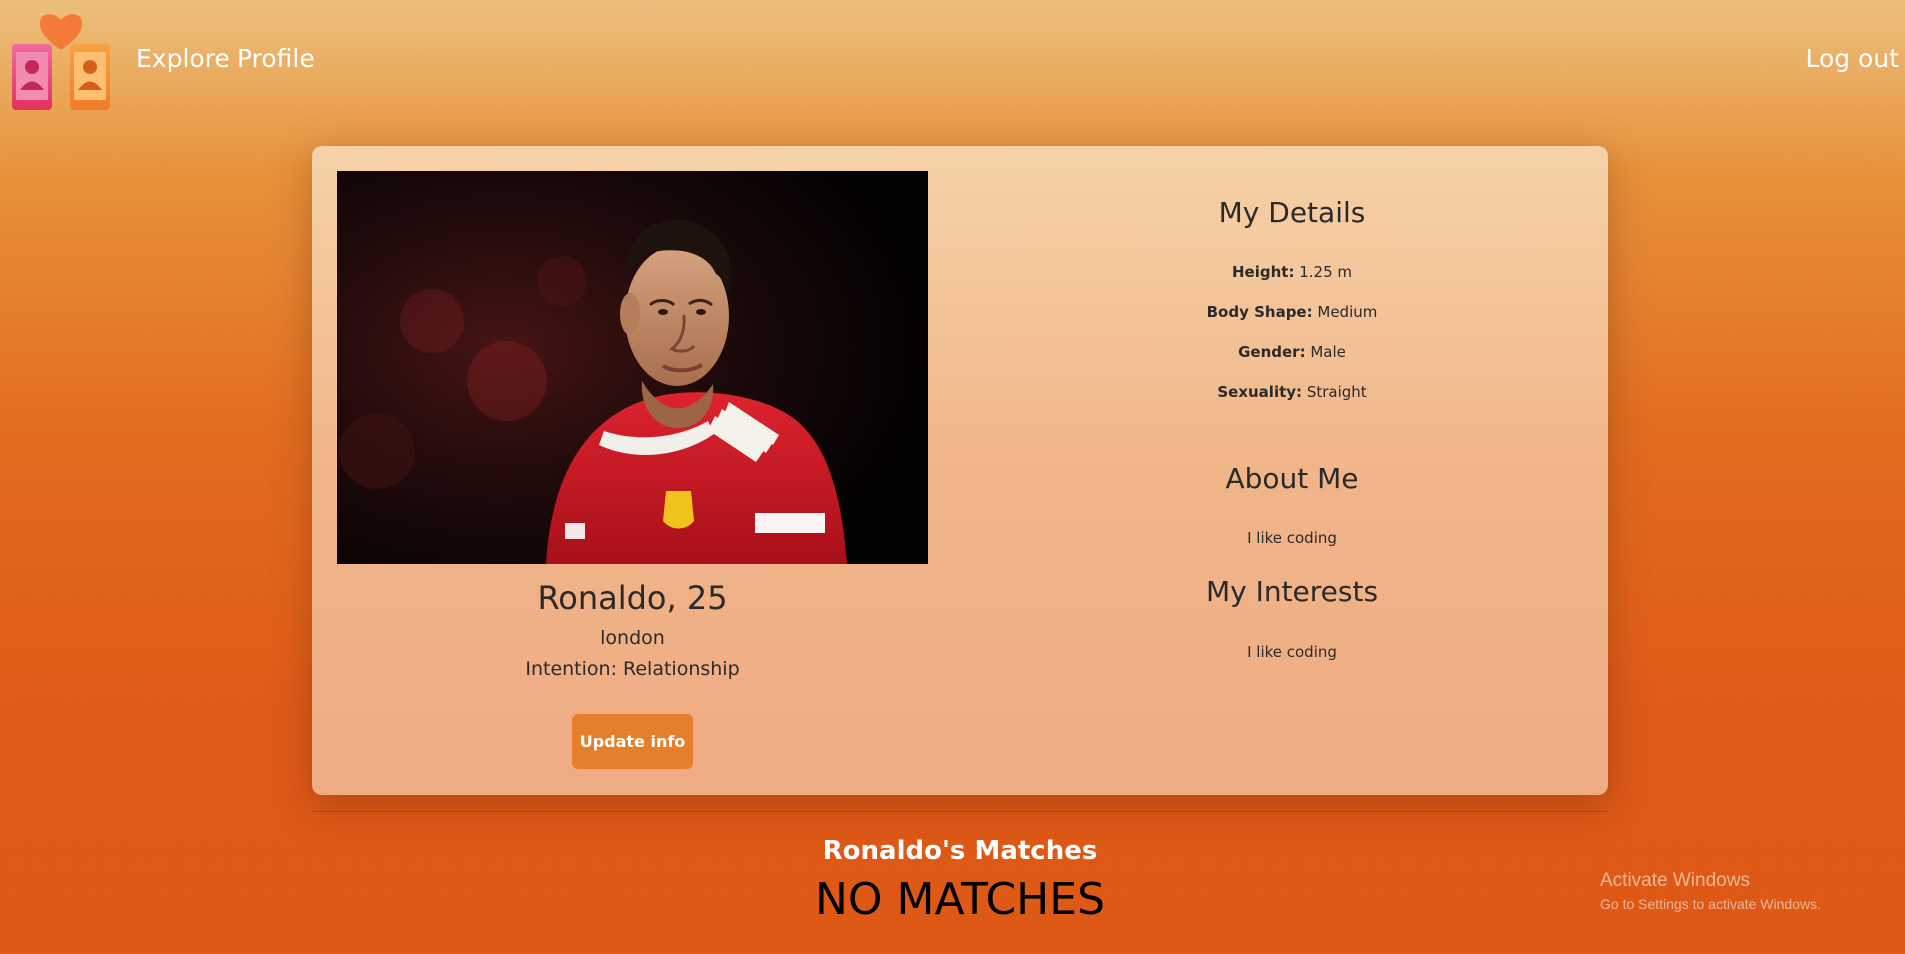 This screenshot has height=954, width=1905. Describe the element at coordinates (65, 59) in the screenshot. I see `app-logo` at that location.